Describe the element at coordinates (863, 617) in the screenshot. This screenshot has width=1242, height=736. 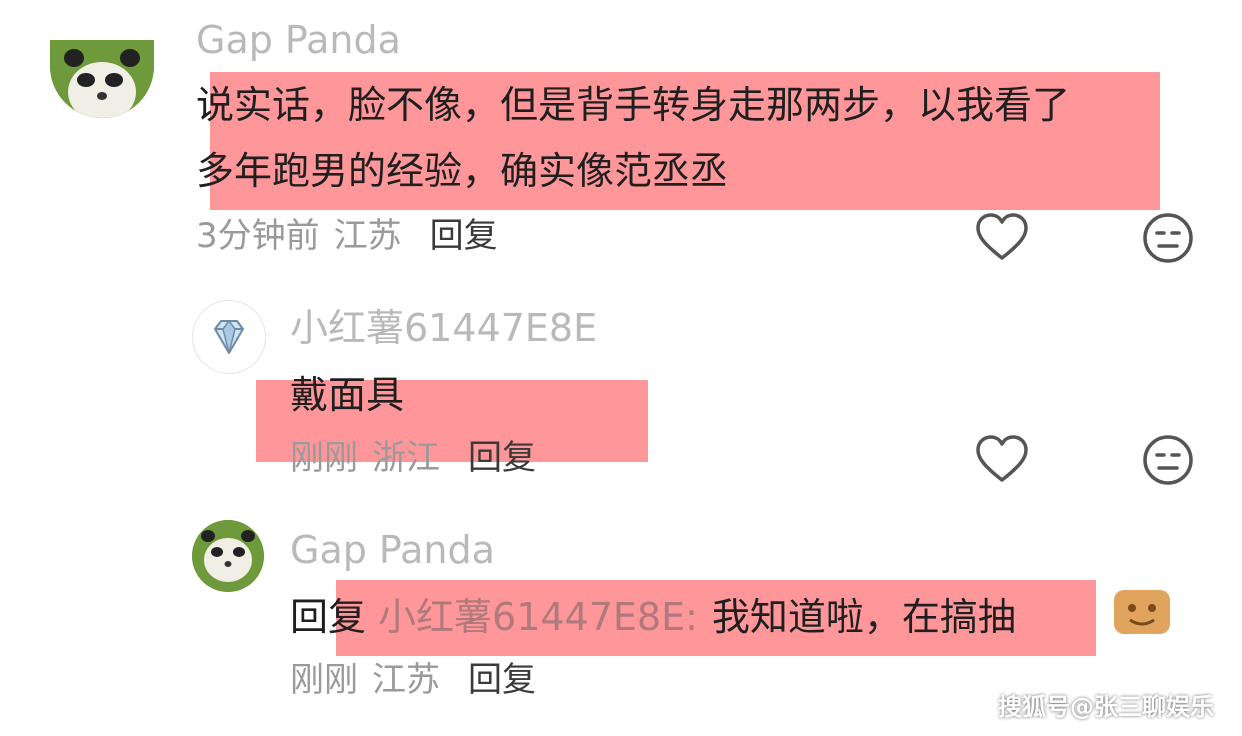
I see `comment-text: 我知道啦，在搞抽` at that location.